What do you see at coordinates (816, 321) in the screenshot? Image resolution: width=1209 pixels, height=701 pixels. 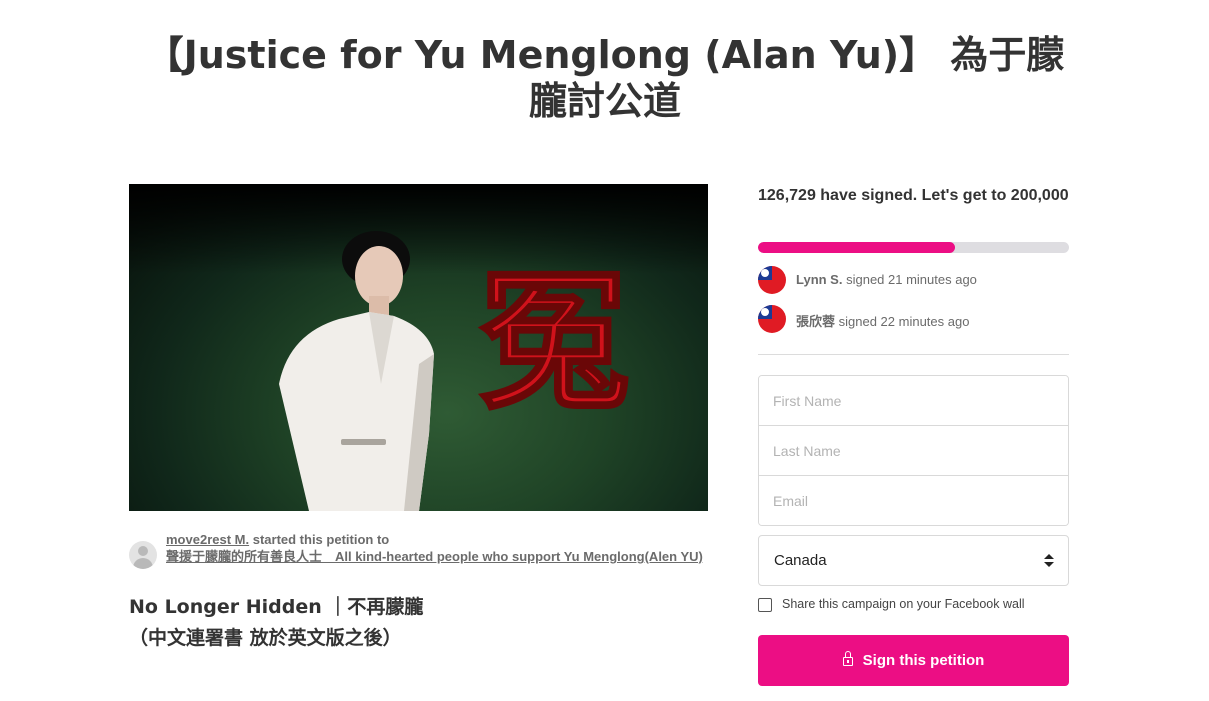 I see `signer-name: 張欣蓉` at bounding box center [816, 321].